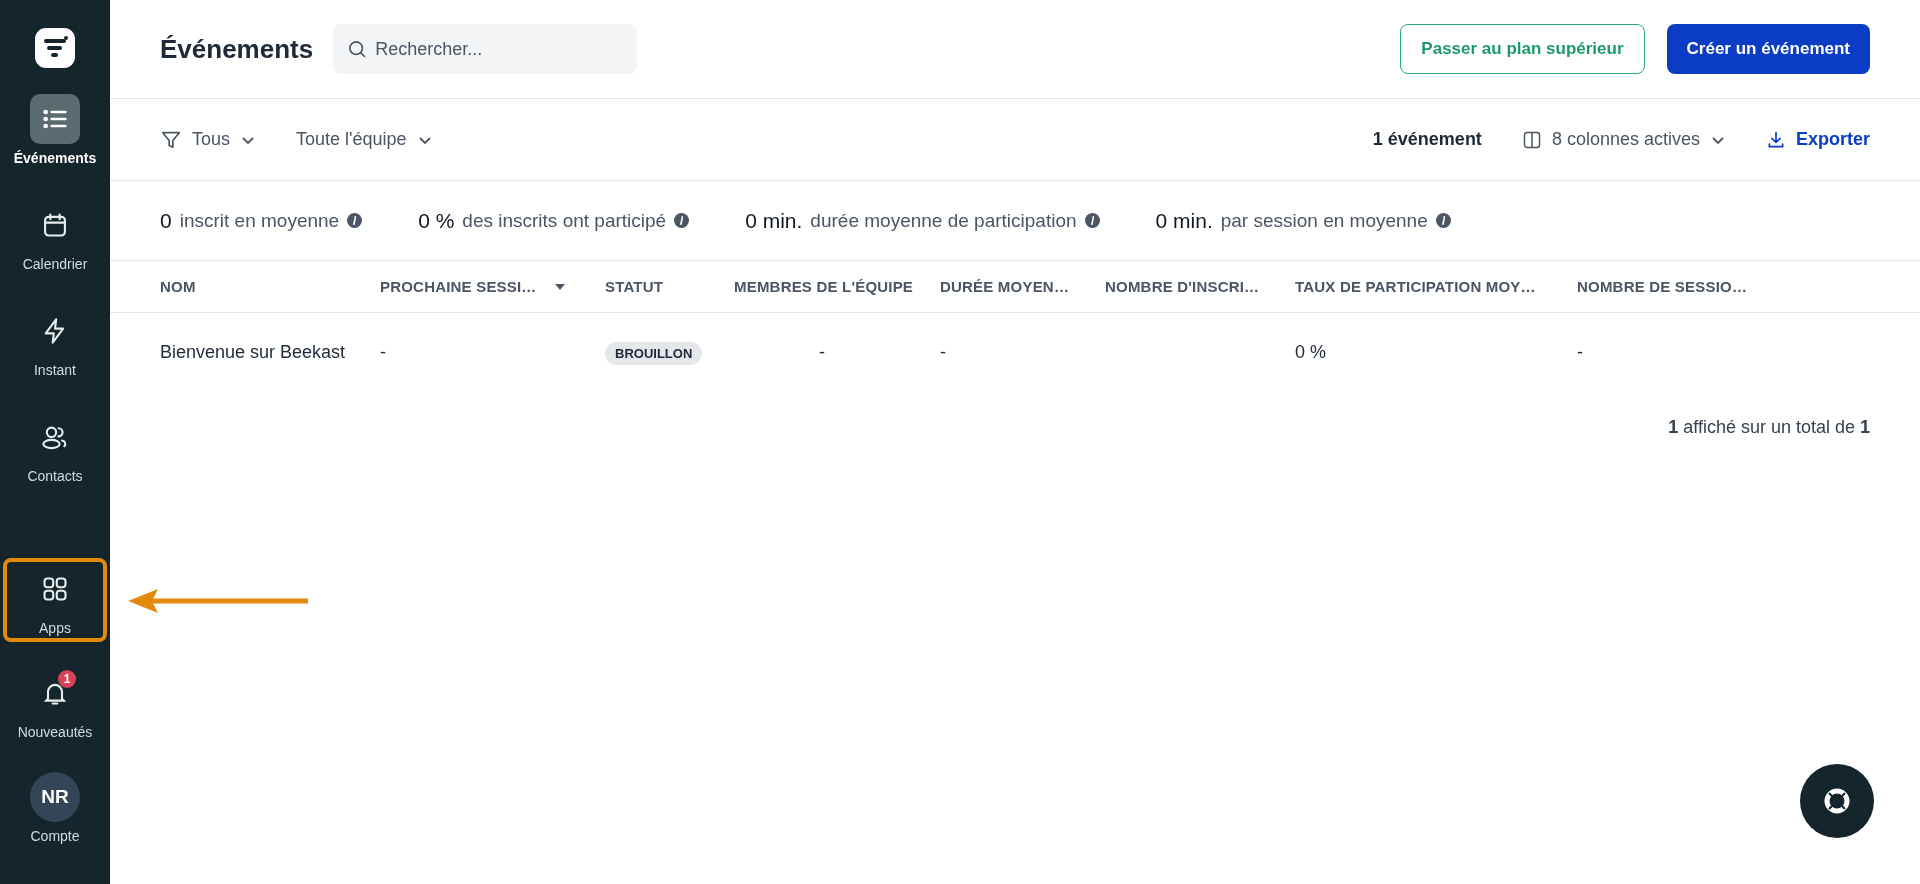 This screenshot has height=884, width=1920. I want to click on sidebar-item: Calendrier, so click(55, 236).